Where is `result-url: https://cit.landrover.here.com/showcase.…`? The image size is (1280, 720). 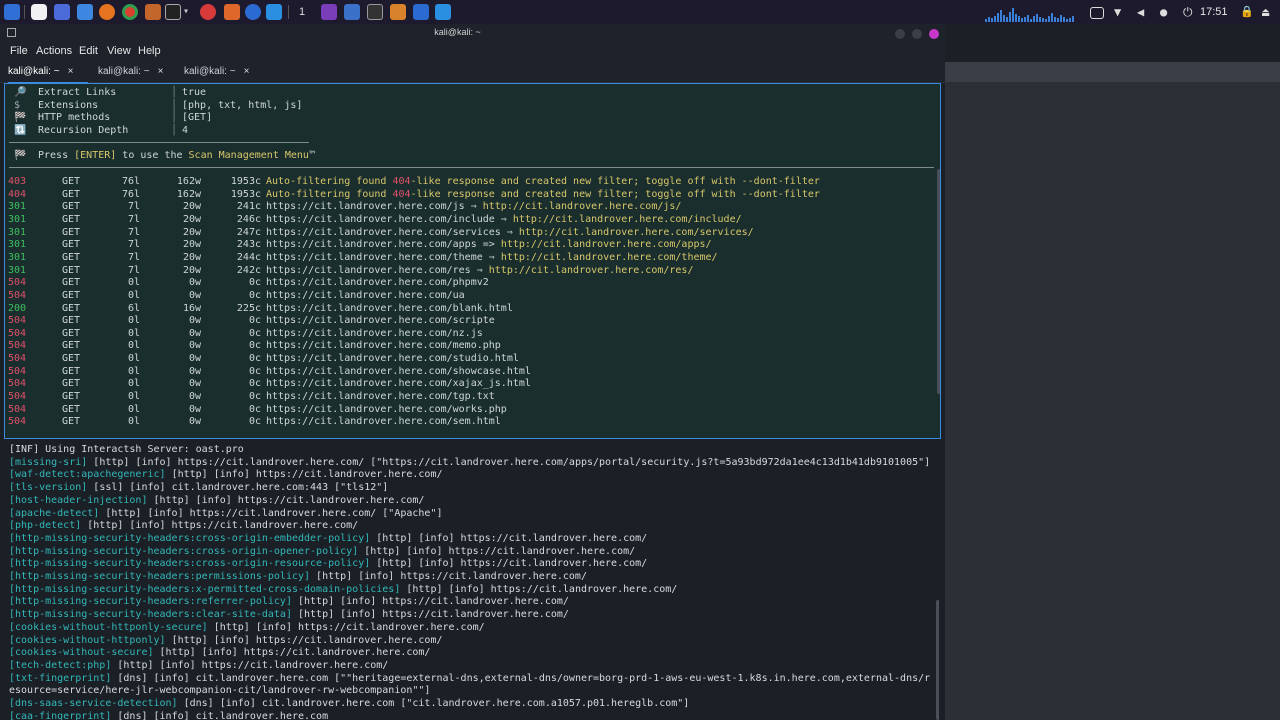
result-url: https://cit.landrover.here.com/showcase.… is located at coordinates (398, 371).